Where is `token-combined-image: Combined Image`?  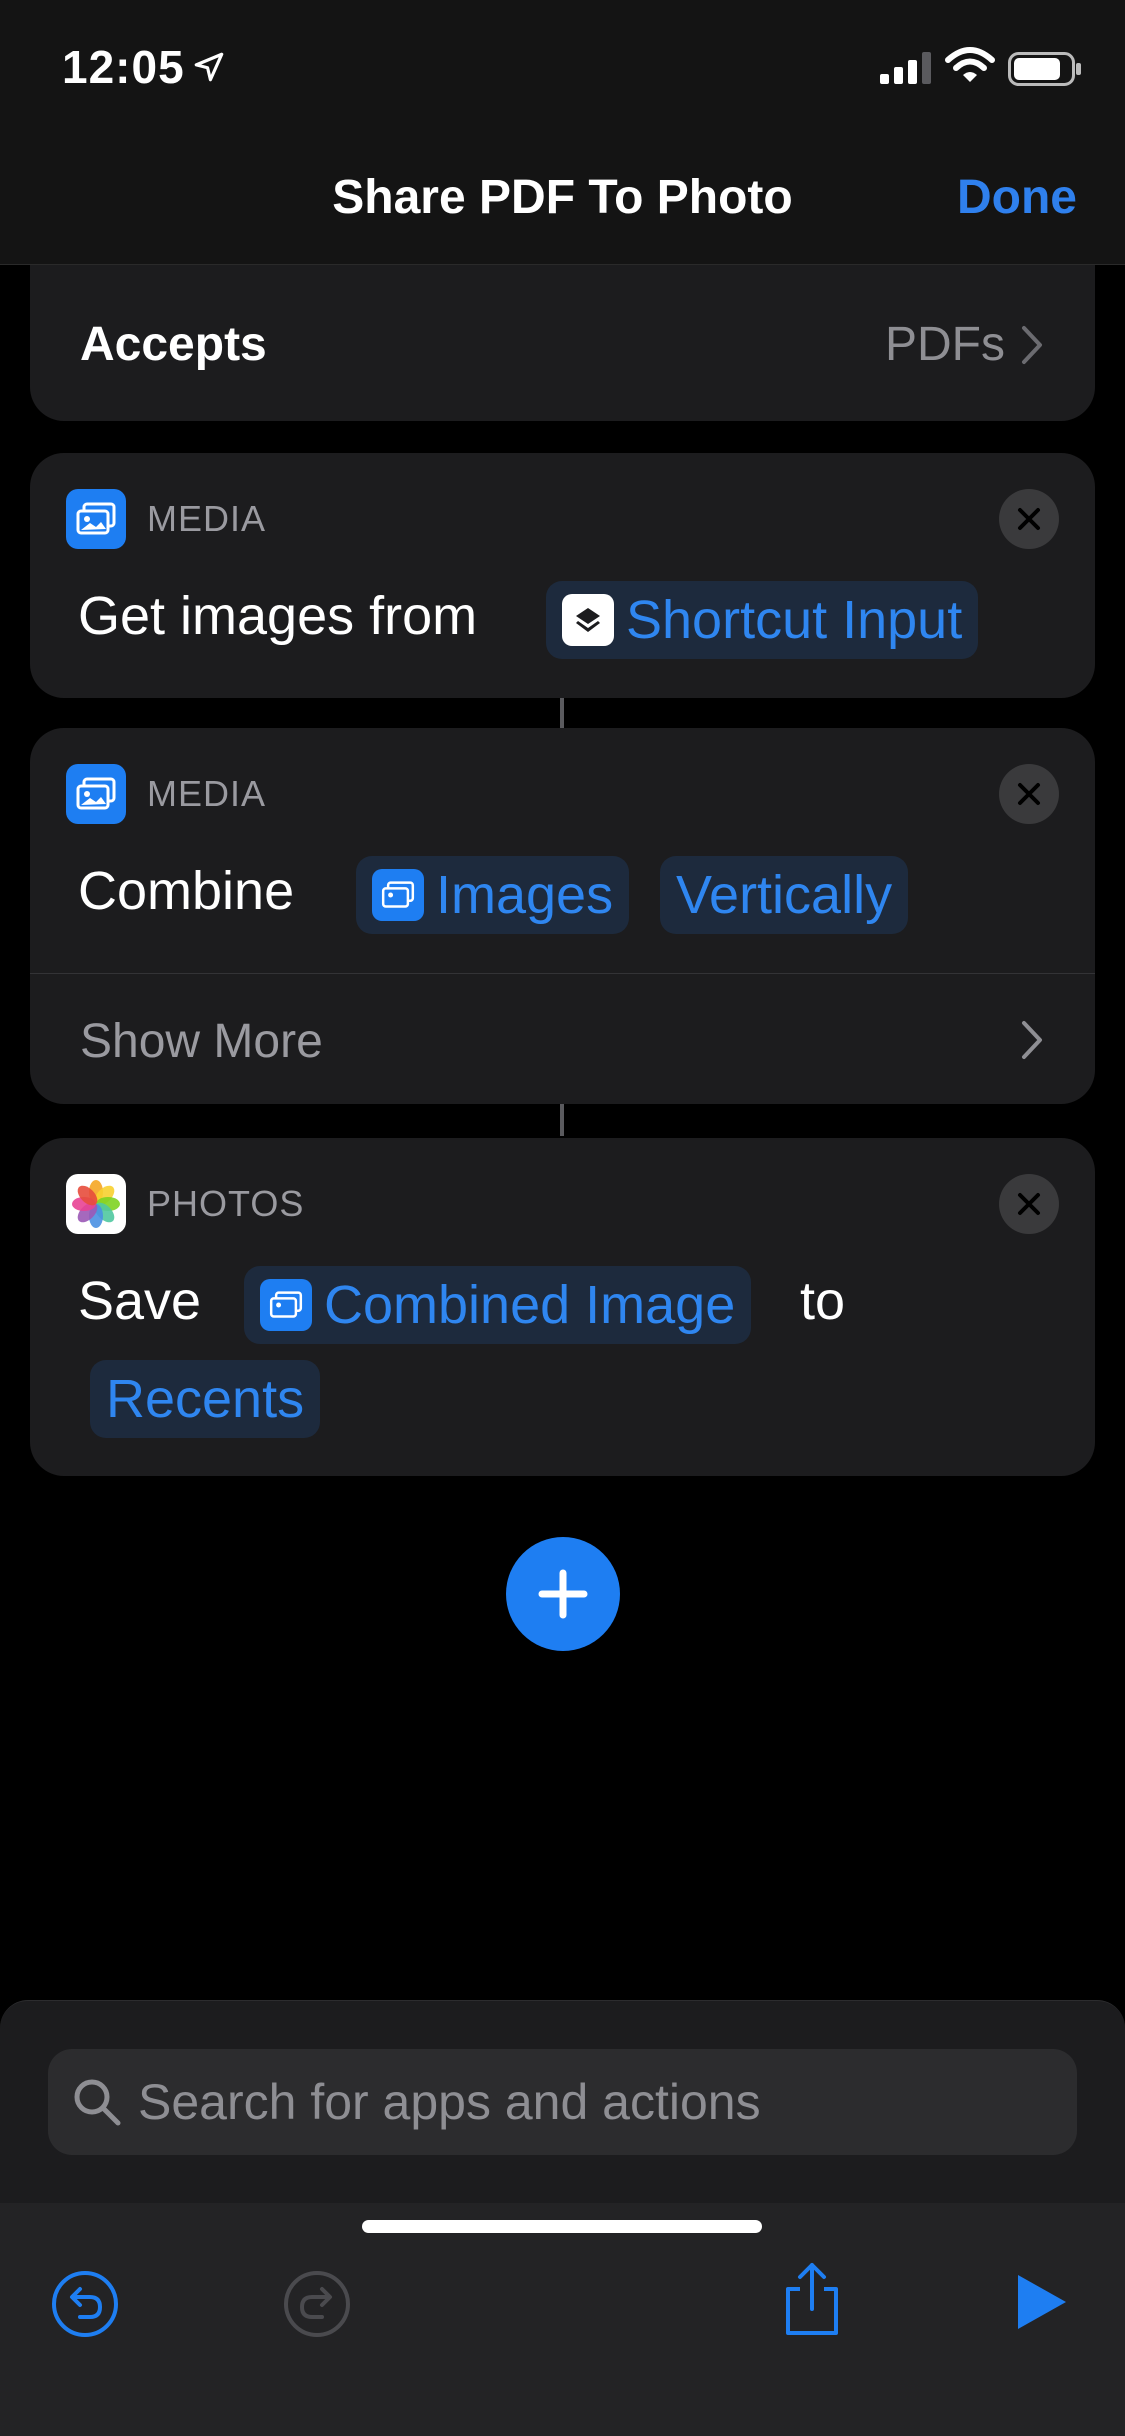
token-combined-image: Combined Image is located at coordinates (498, 1305).